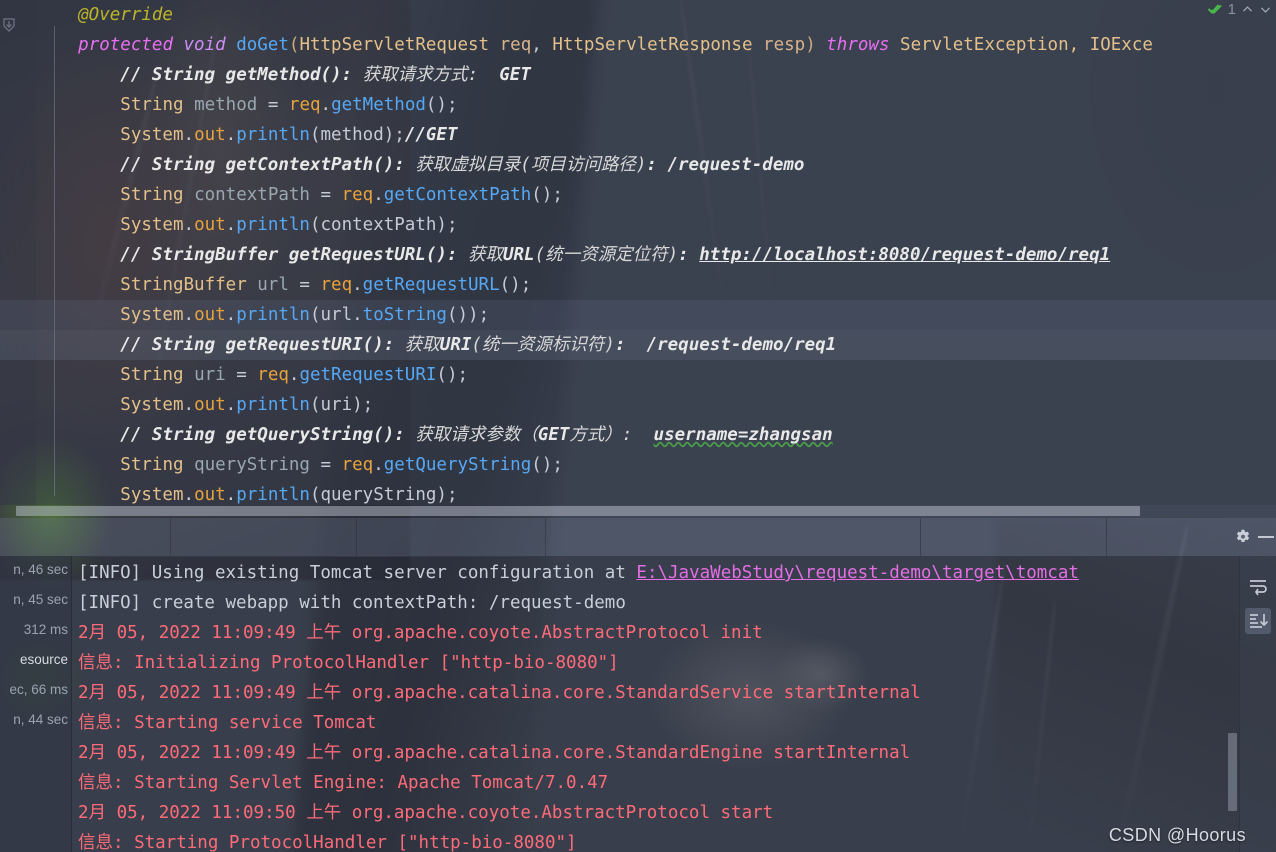  I want to click on code-token: ,, so click(542, 45).